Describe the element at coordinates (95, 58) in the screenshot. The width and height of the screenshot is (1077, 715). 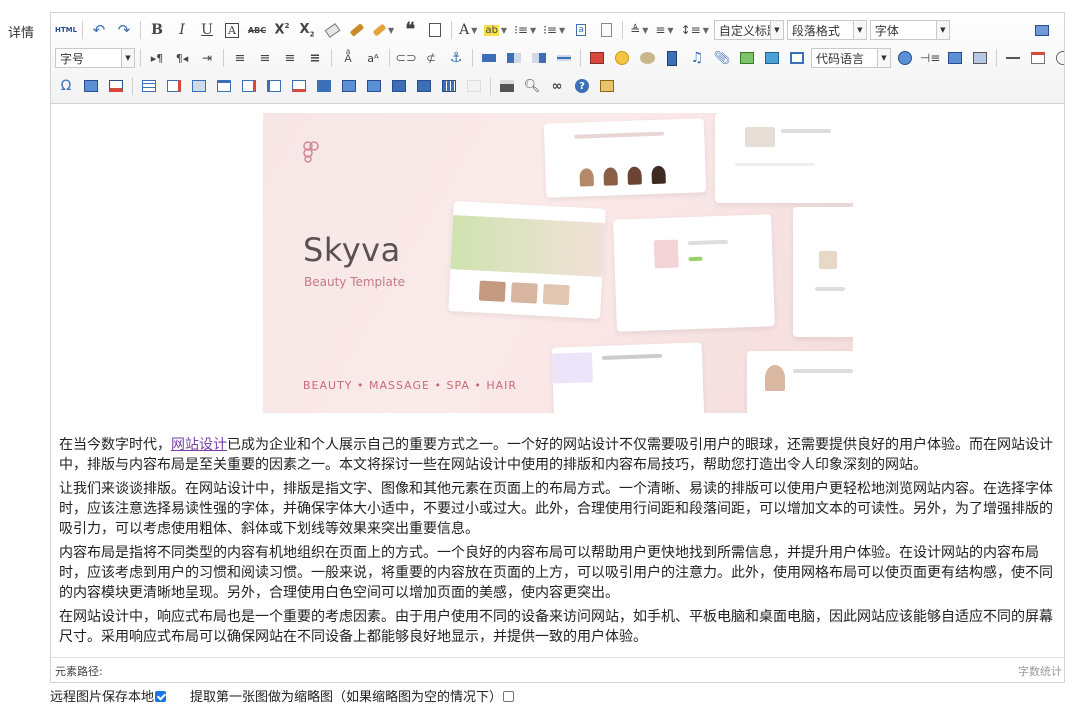
I see `font-size-select: 字号 ▼` at that location.